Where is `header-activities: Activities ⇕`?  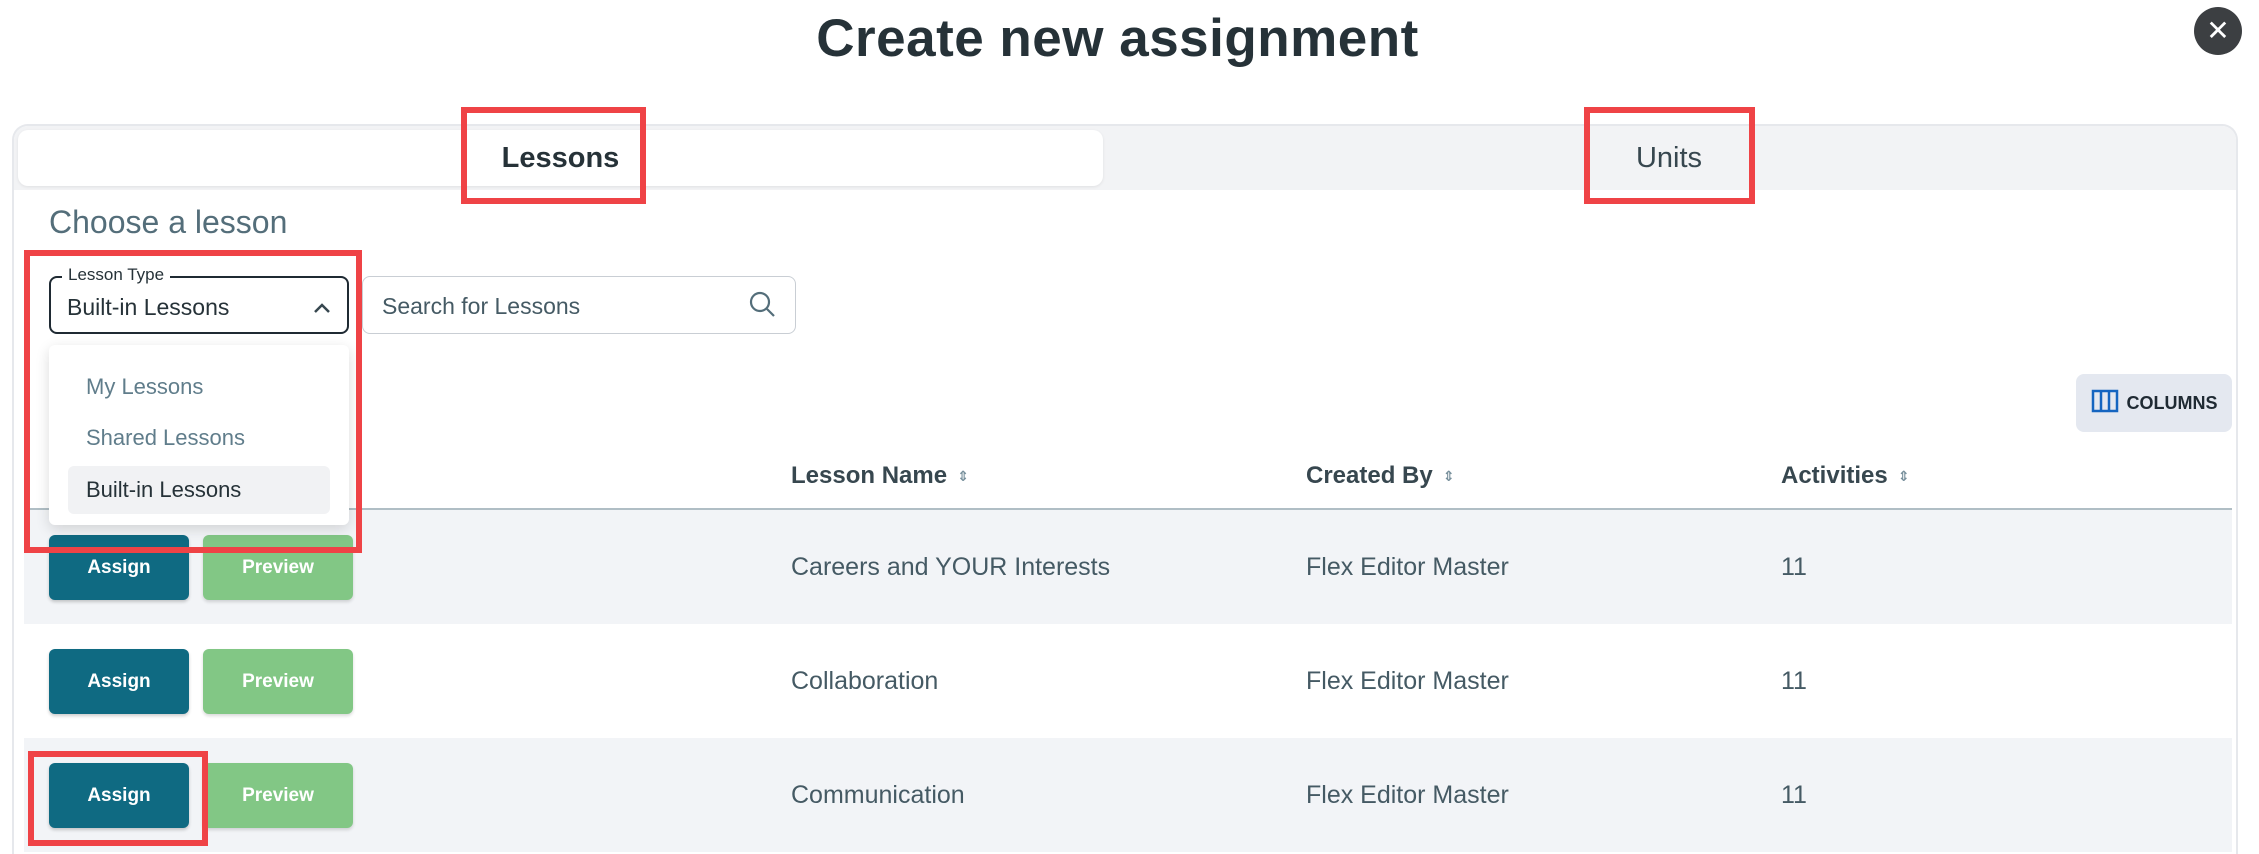
header-activities: Activities ⇕ is located at coordinates (1845, 476).